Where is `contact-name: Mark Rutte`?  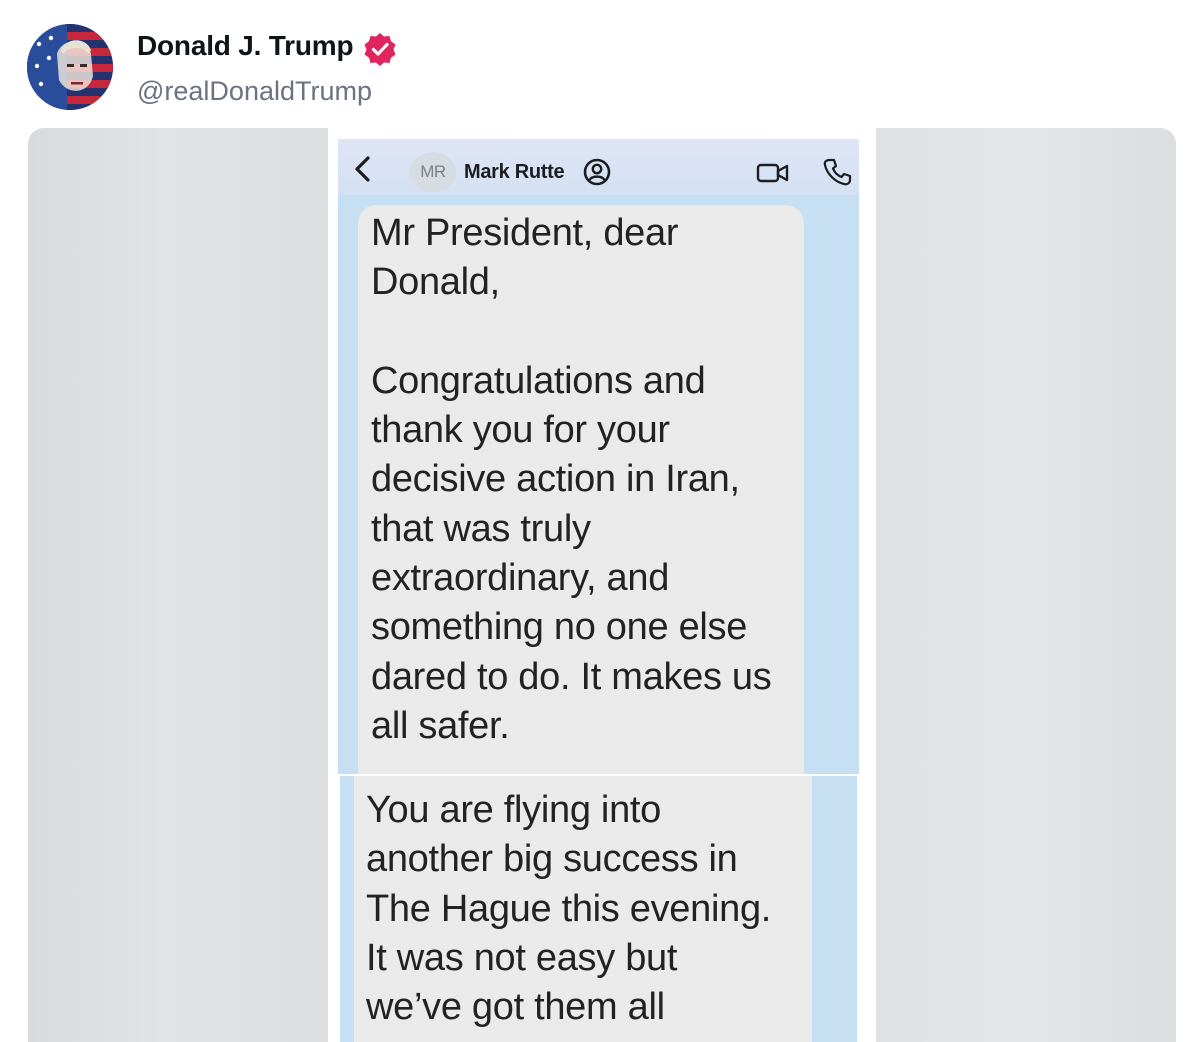 contact-name: Mark Rutte is located at coordinates (514, 172).